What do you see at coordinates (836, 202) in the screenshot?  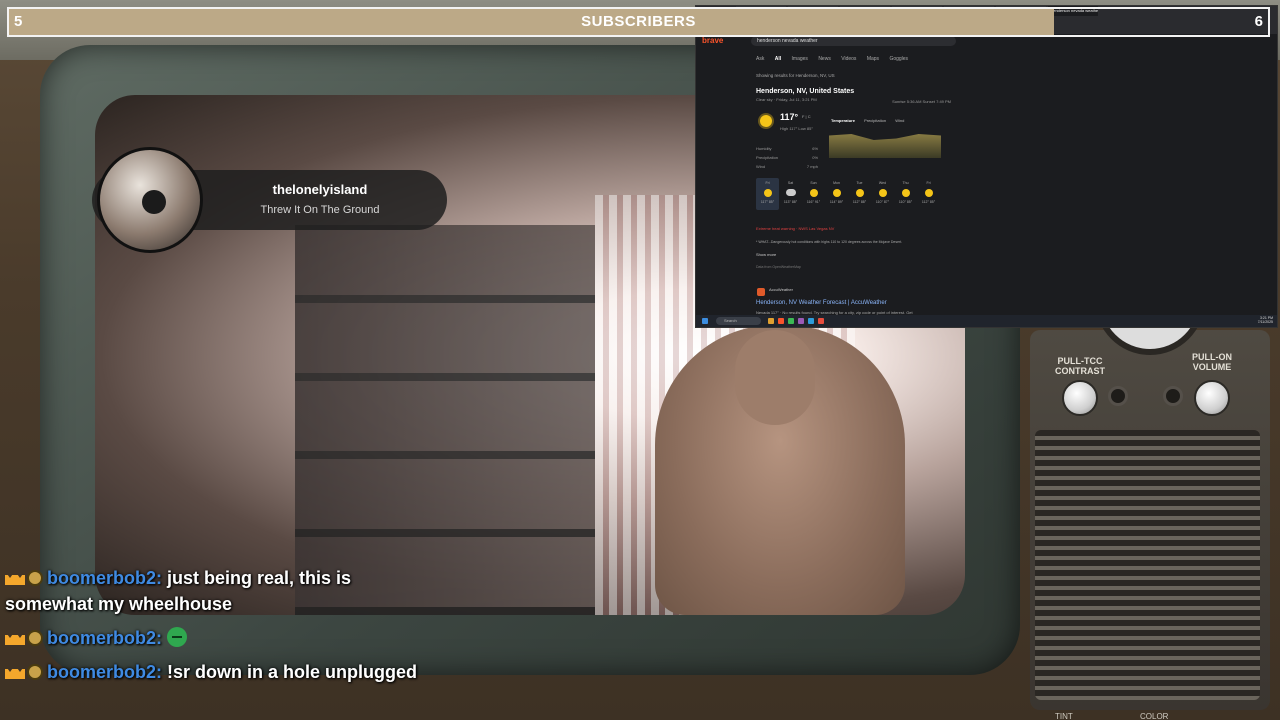 I see `forecast-day-temps: 114° 89°` at bounding box center [836, 202].